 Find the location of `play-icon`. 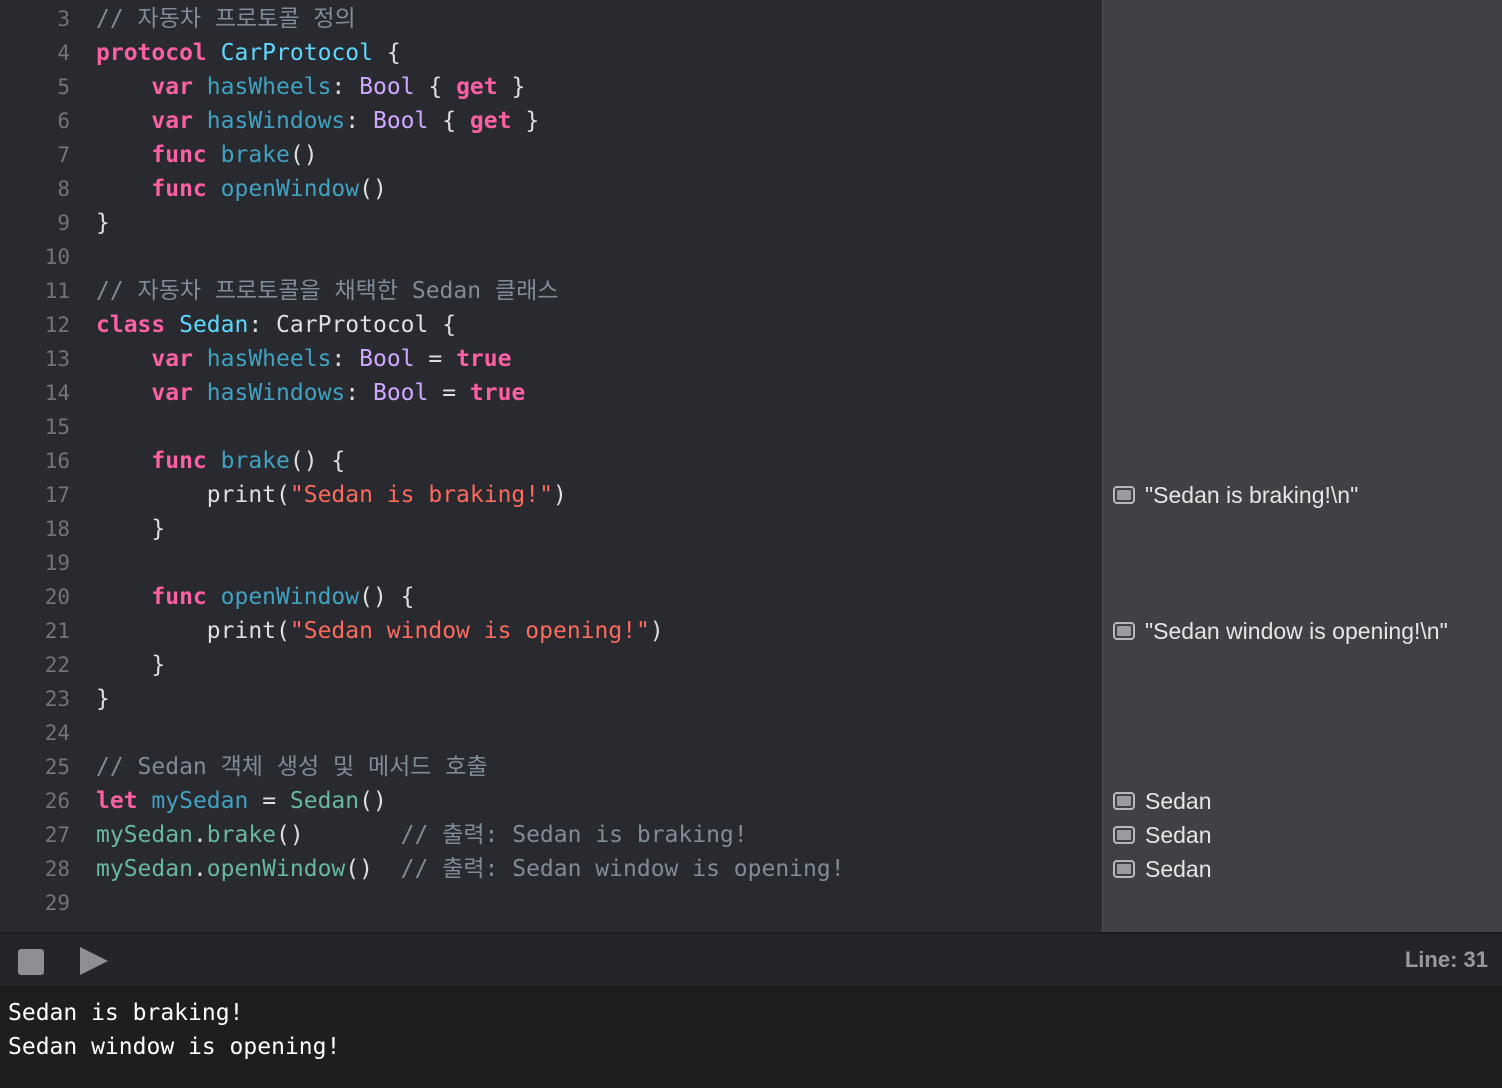

play-icon is located at coordinates (94, 961).